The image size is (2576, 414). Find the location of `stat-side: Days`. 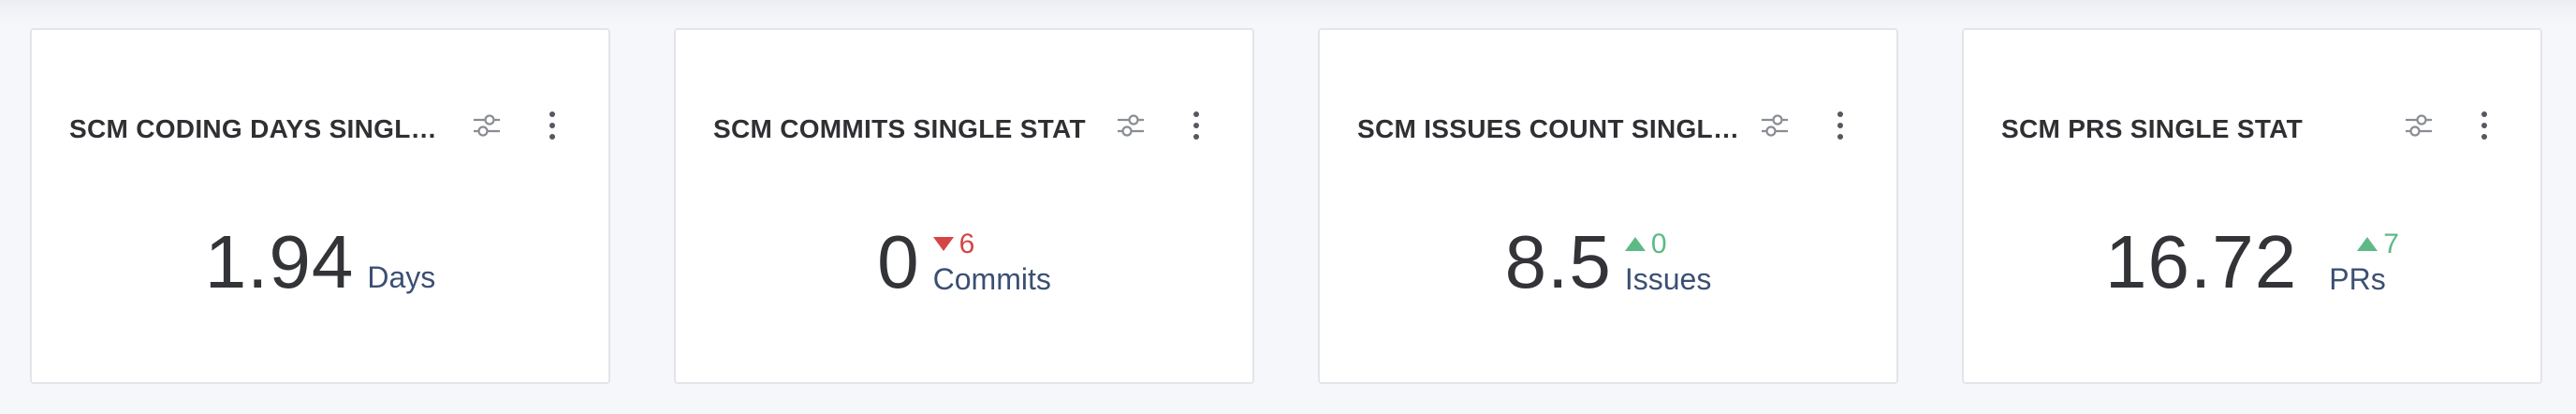

stat-side: Days is located at coordinates (401, 277).